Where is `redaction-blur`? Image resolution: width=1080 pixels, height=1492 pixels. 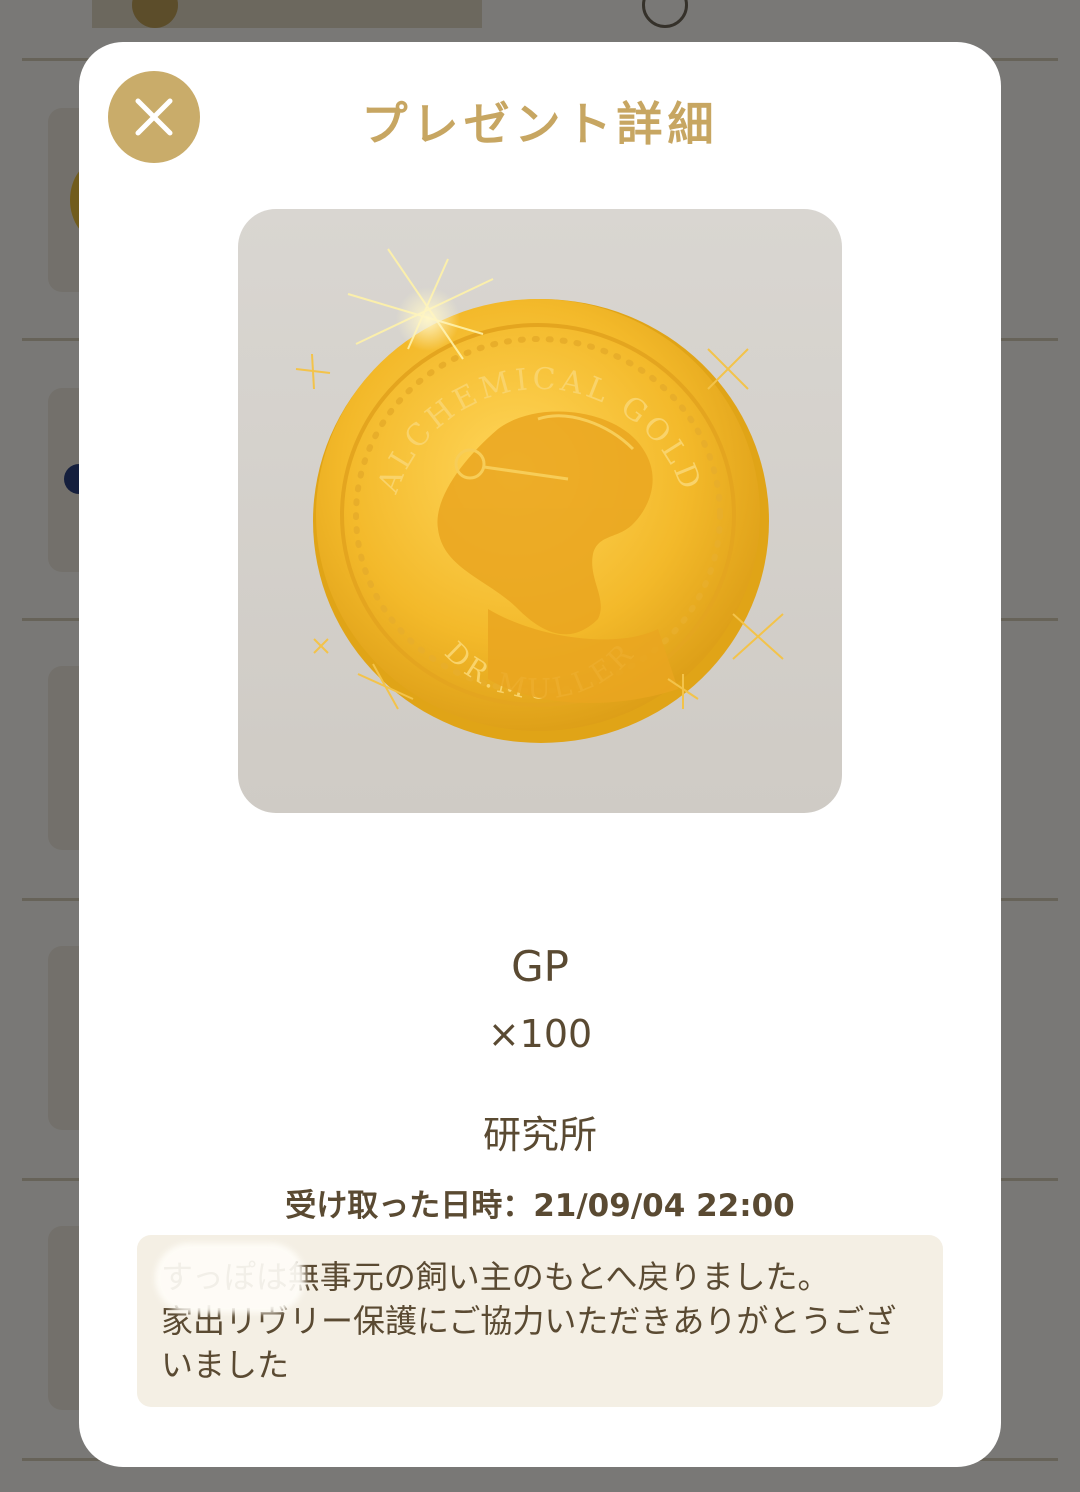
redaction-blur is located at coordinates (230, 1278).